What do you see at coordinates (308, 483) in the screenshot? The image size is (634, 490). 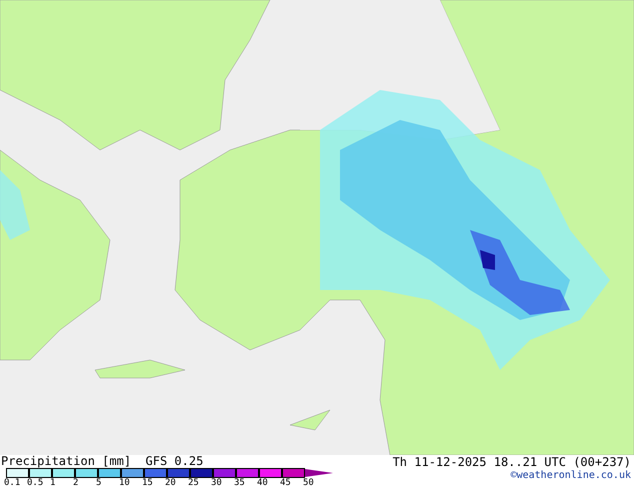 I see `legend-label: 50` at bounding box center [308, 483].